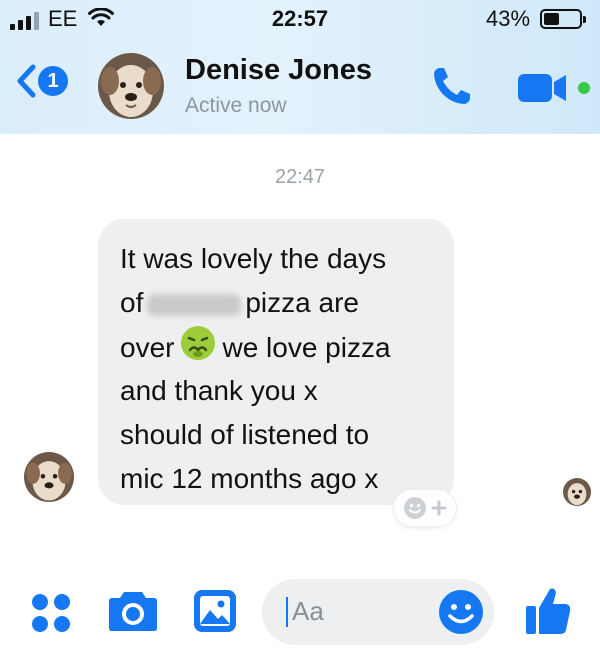 The width and height of the screenshot is (600, 659). Describe the element at coordinates (26, 81) in the screenshot. I see `back-chevron-icon` at that location.